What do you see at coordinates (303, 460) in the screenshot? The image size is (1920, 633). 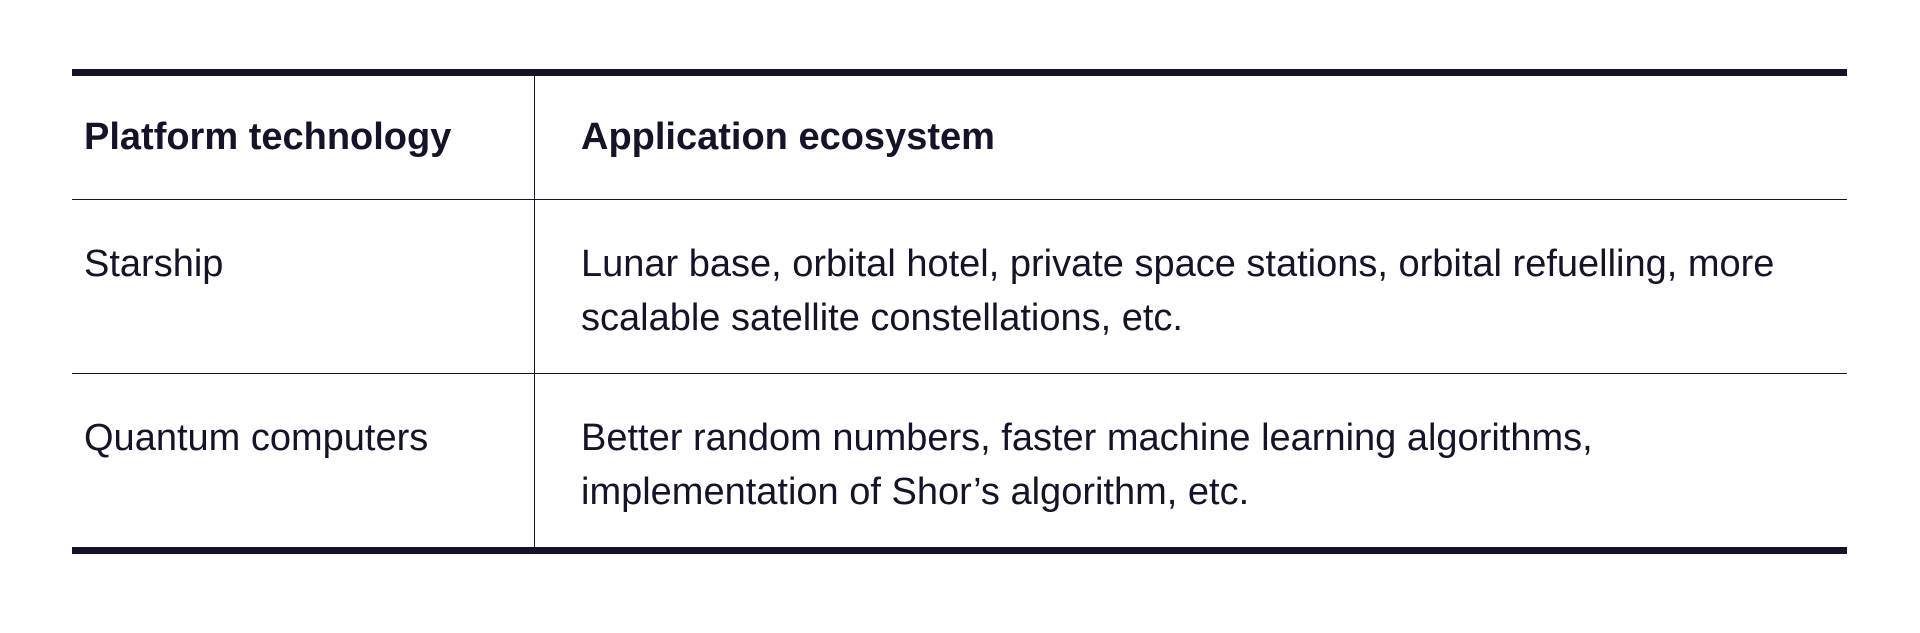 I see `platform-cell: Quantum computers` at bounding box center [303, 460].